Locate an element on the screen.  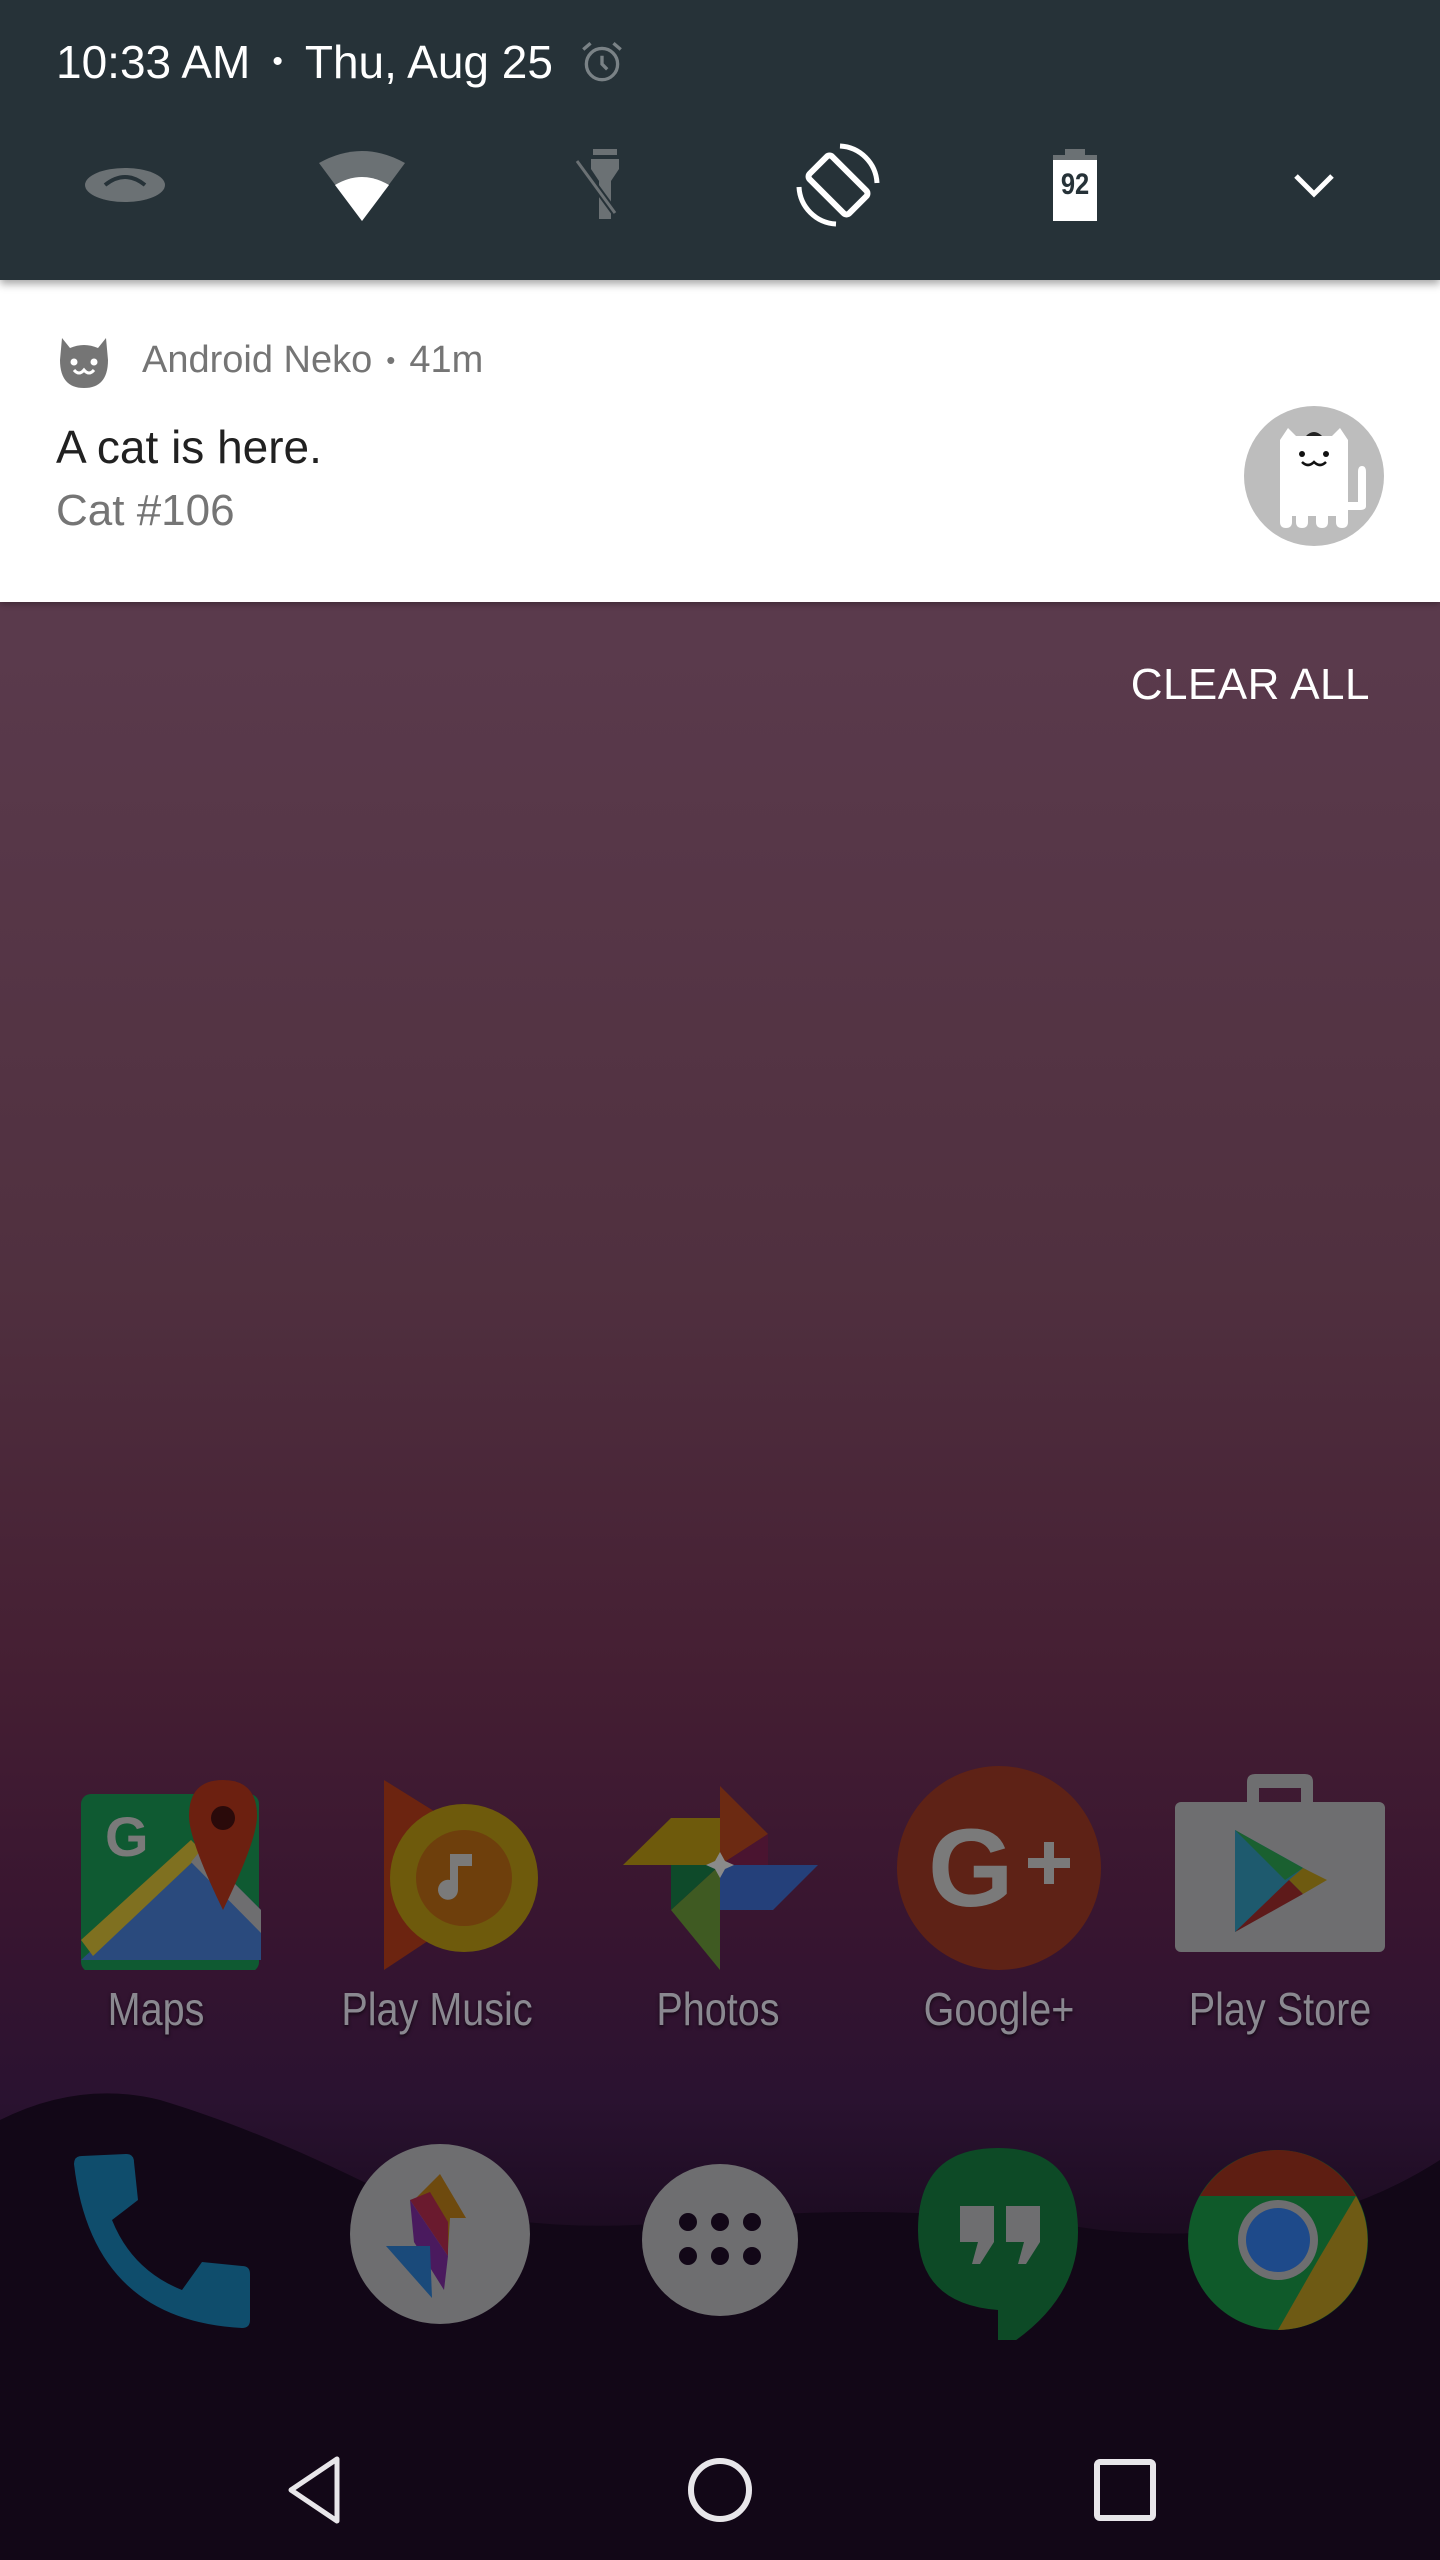
hangouts-icon is located at coordinates (998, 2250).